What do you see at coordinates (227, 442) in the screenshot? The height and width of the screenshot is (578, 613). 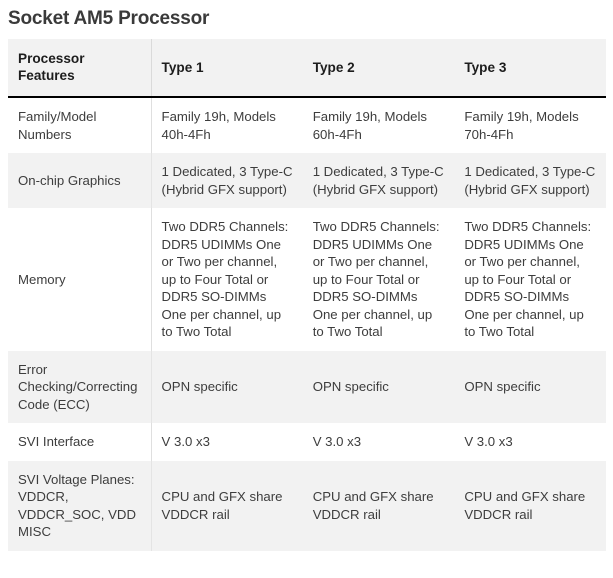 I see `cell-type1: V 3.0 x3` at bounding box center [227, 442].